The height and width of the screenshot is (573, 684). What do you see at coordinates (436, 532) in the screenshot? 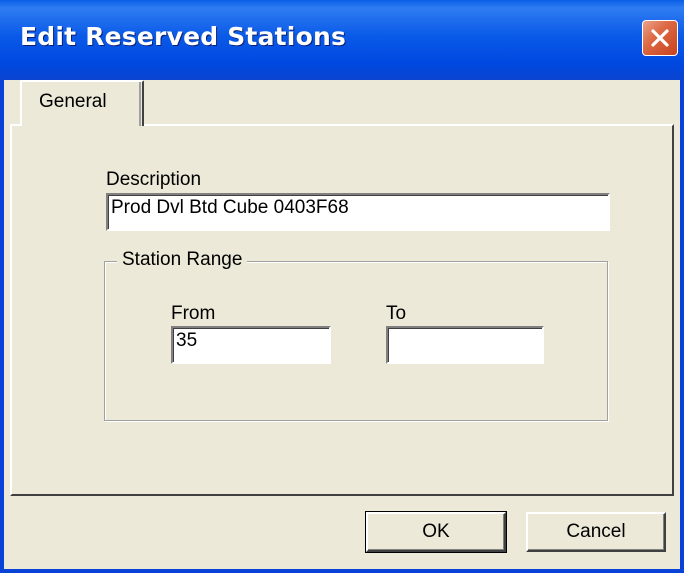
I see `ok-button: OK` at bounding box center [436, 532].